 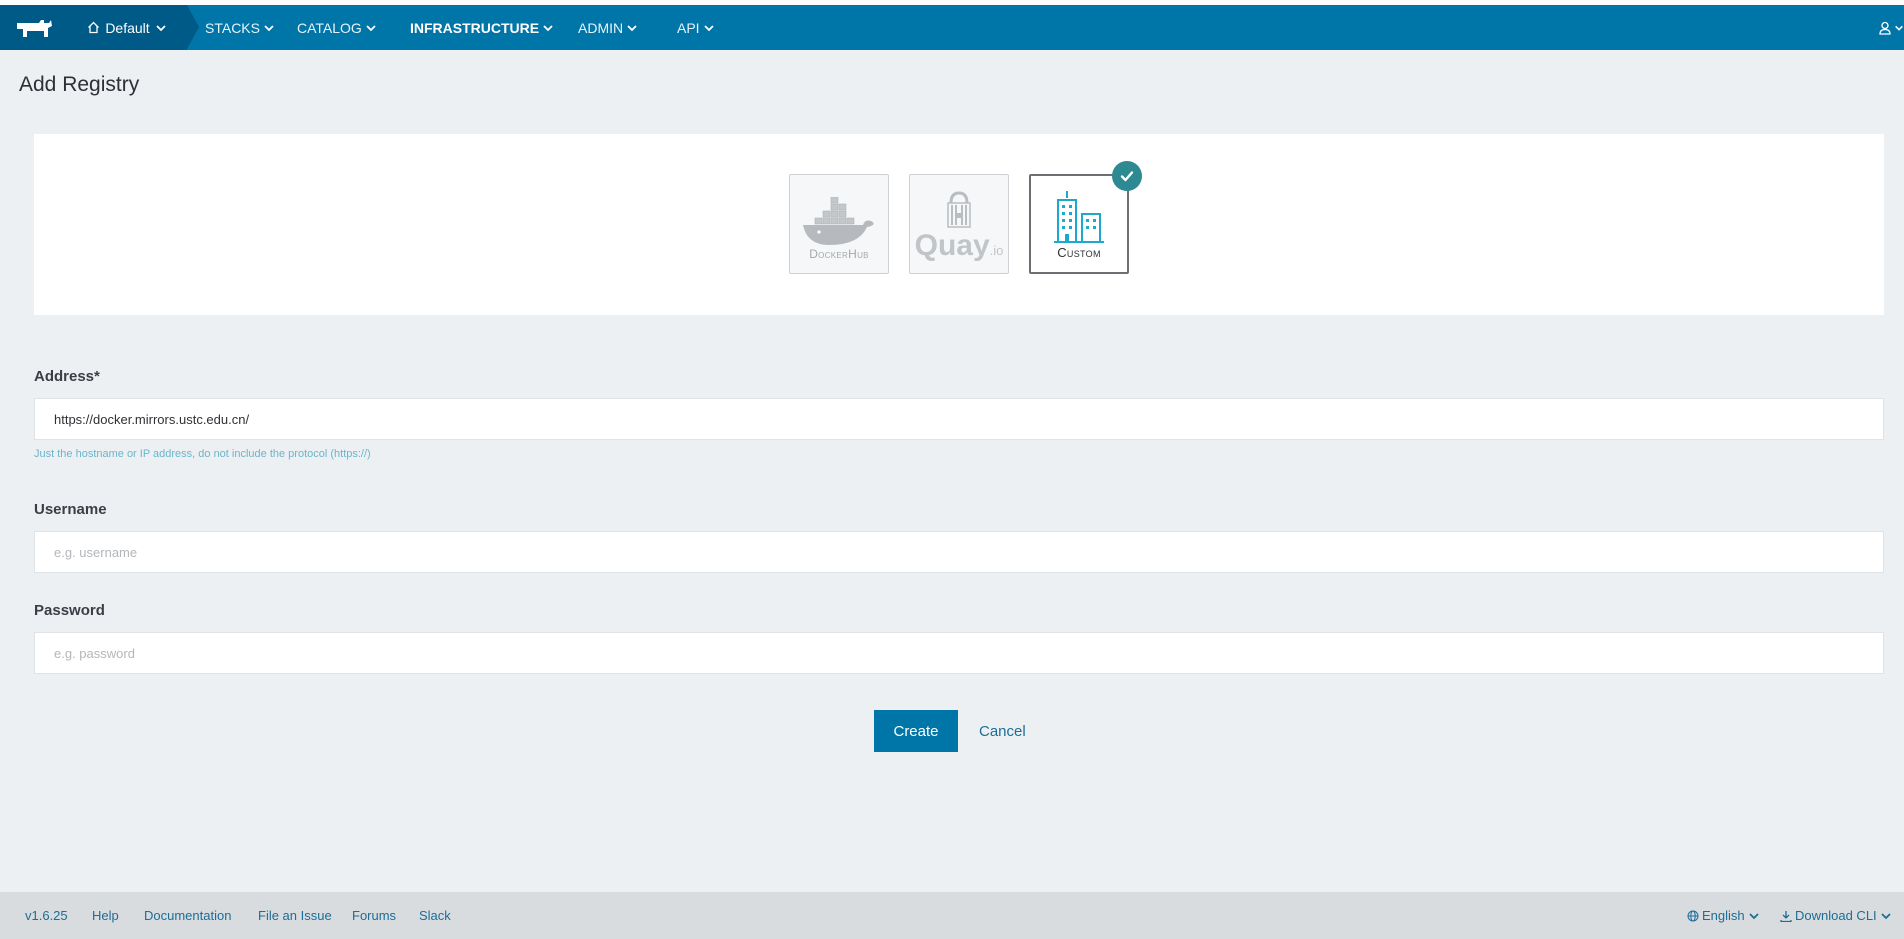 I want to click on environment-name: Default, so click(x=127, y=27).